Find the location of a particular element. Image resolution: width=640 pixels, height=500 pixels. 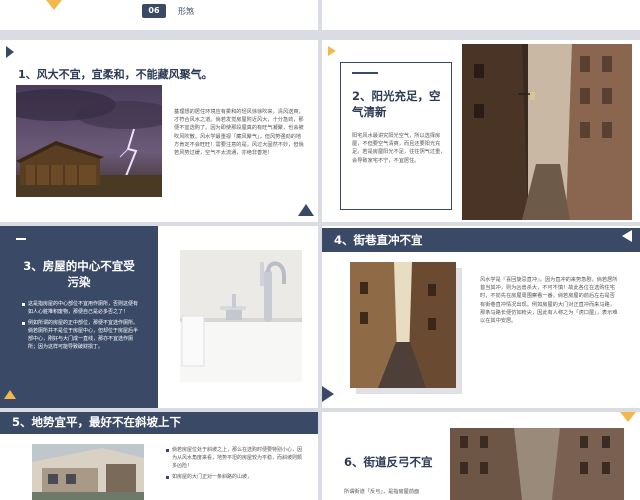

title-frame-accent is located at coordinates (365, 73).